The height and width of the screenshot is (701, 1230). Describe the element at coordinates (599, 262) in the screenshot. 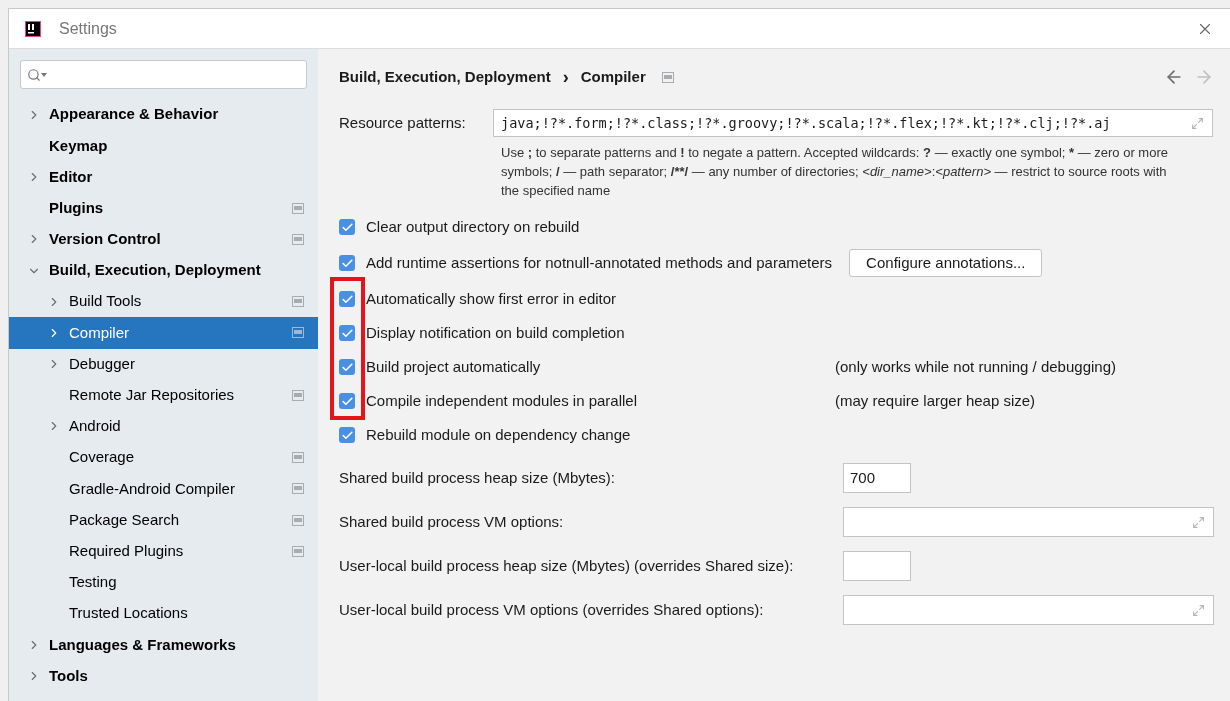

I see `option-label: Add runtime assertions for notnull-annotated methods and parameters` at that location.